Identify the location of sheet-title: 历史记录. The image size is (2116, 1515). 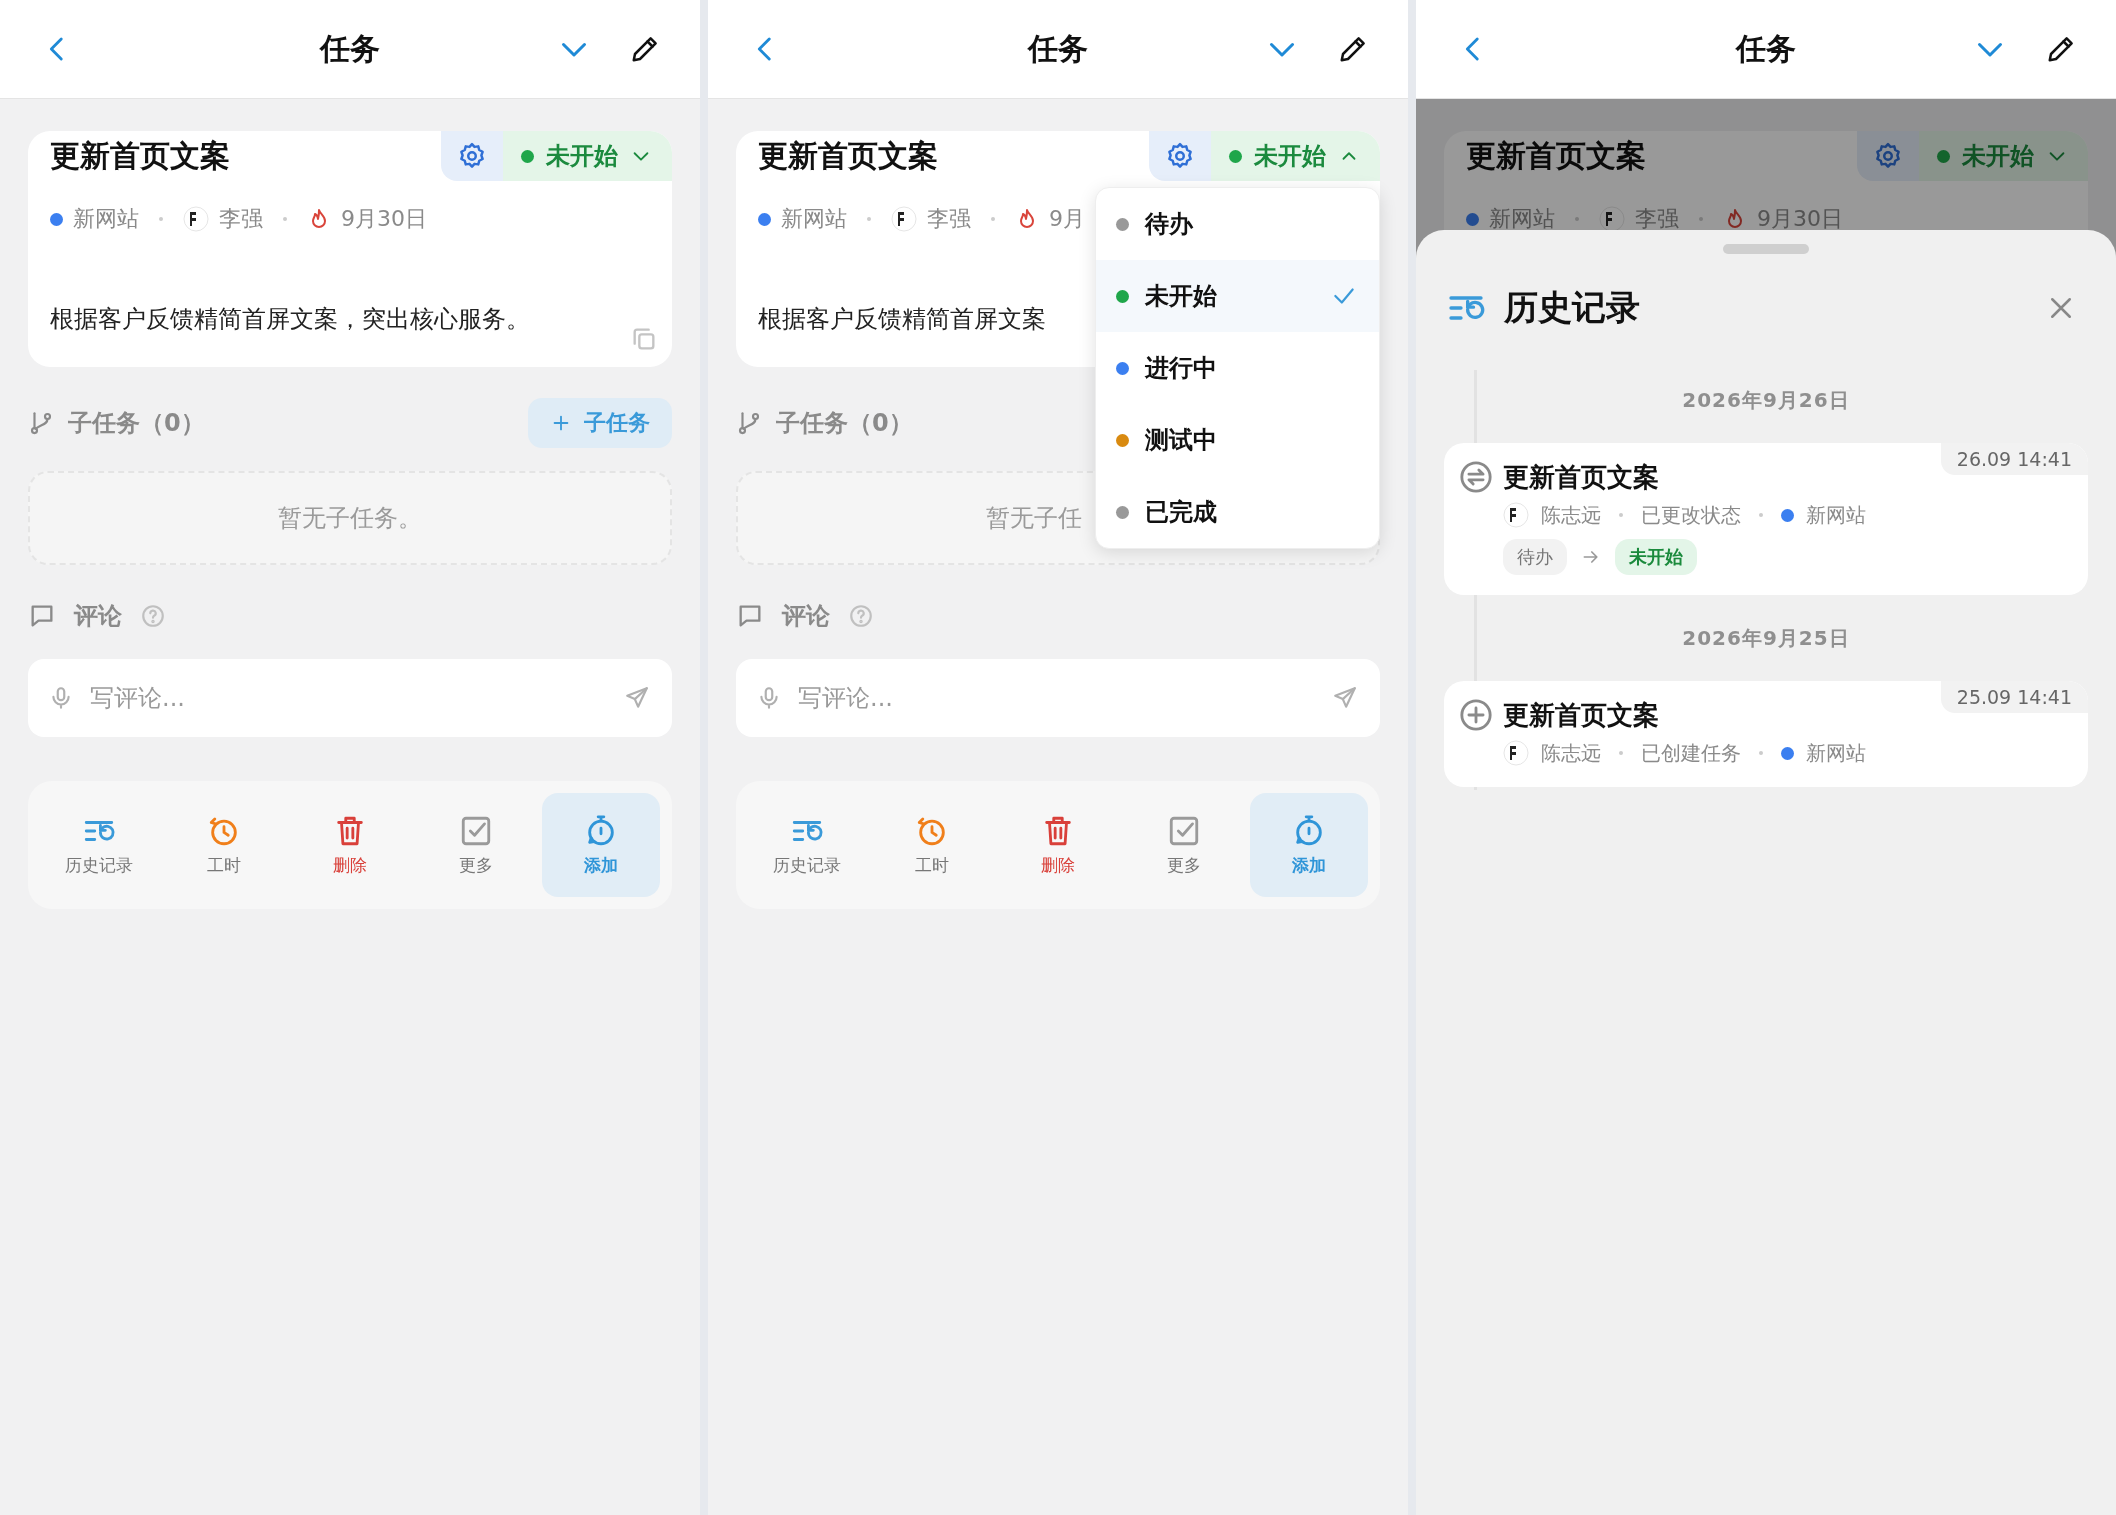
(1572, 307).